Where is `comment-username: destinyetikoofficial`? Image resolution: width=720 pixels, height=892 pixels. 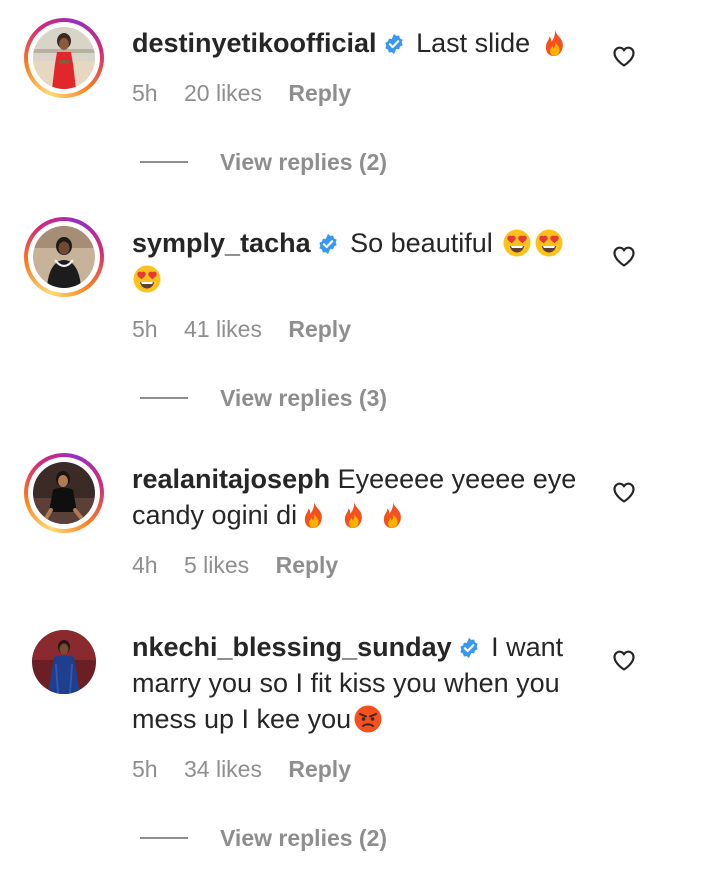
comment-username: destinyetikoofficial is located at coordinates (254, 43).